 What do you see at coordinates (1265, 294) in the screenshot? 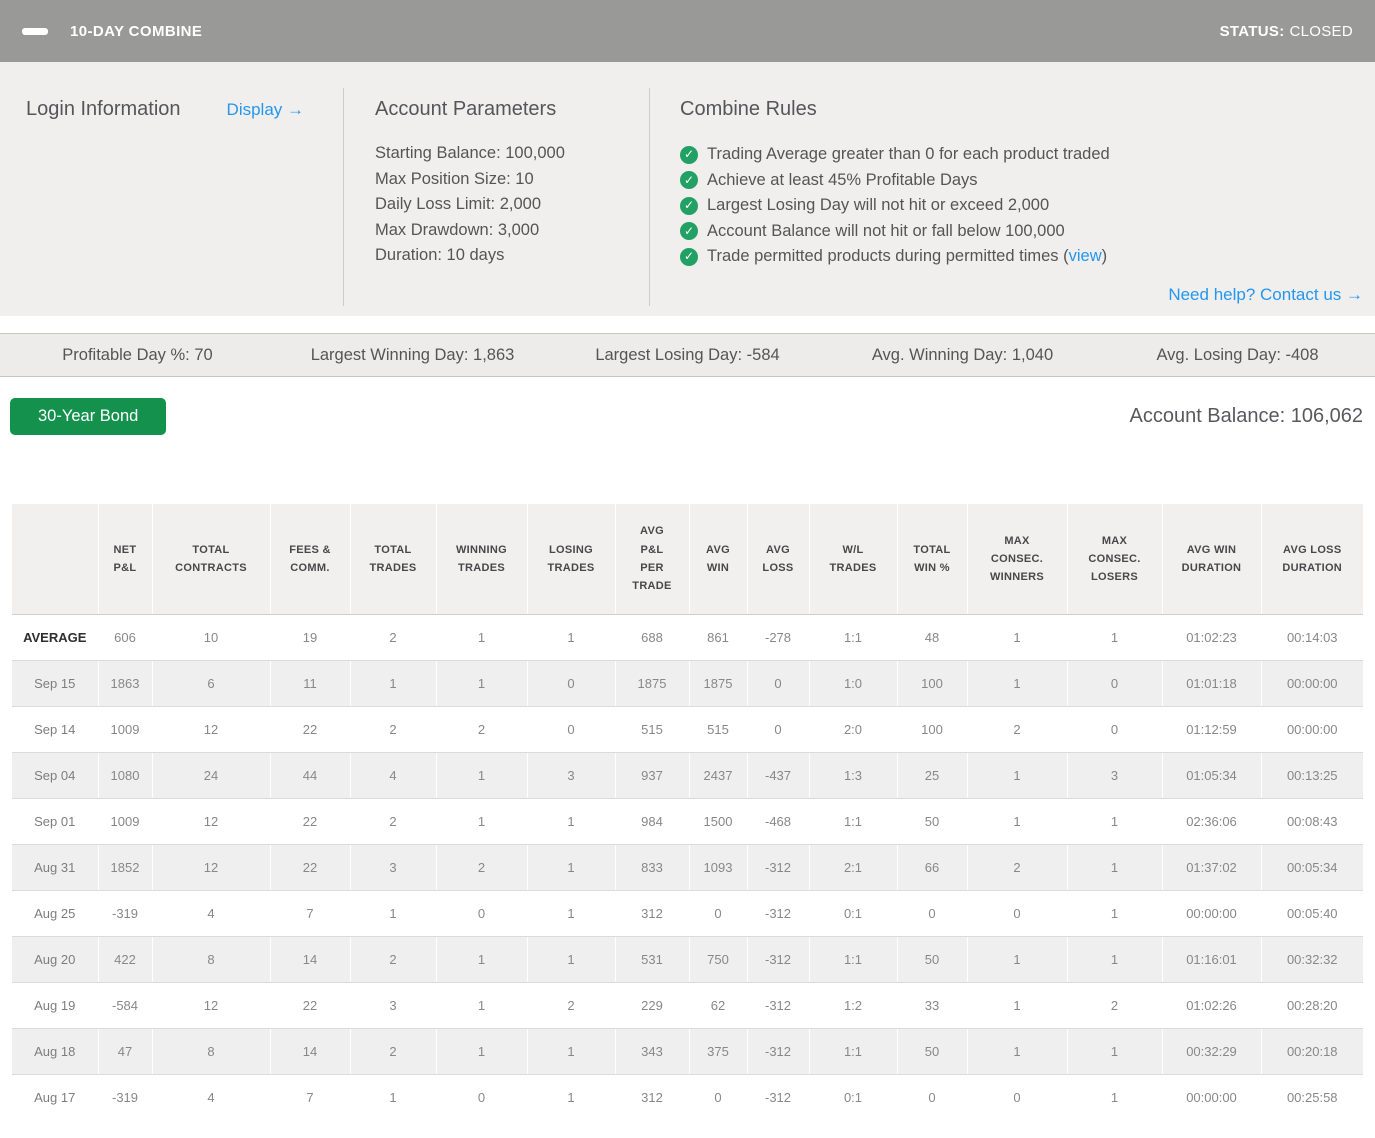
I see `contact-us-link: Need help? Contact us →` at bounding box center [1265, 294].